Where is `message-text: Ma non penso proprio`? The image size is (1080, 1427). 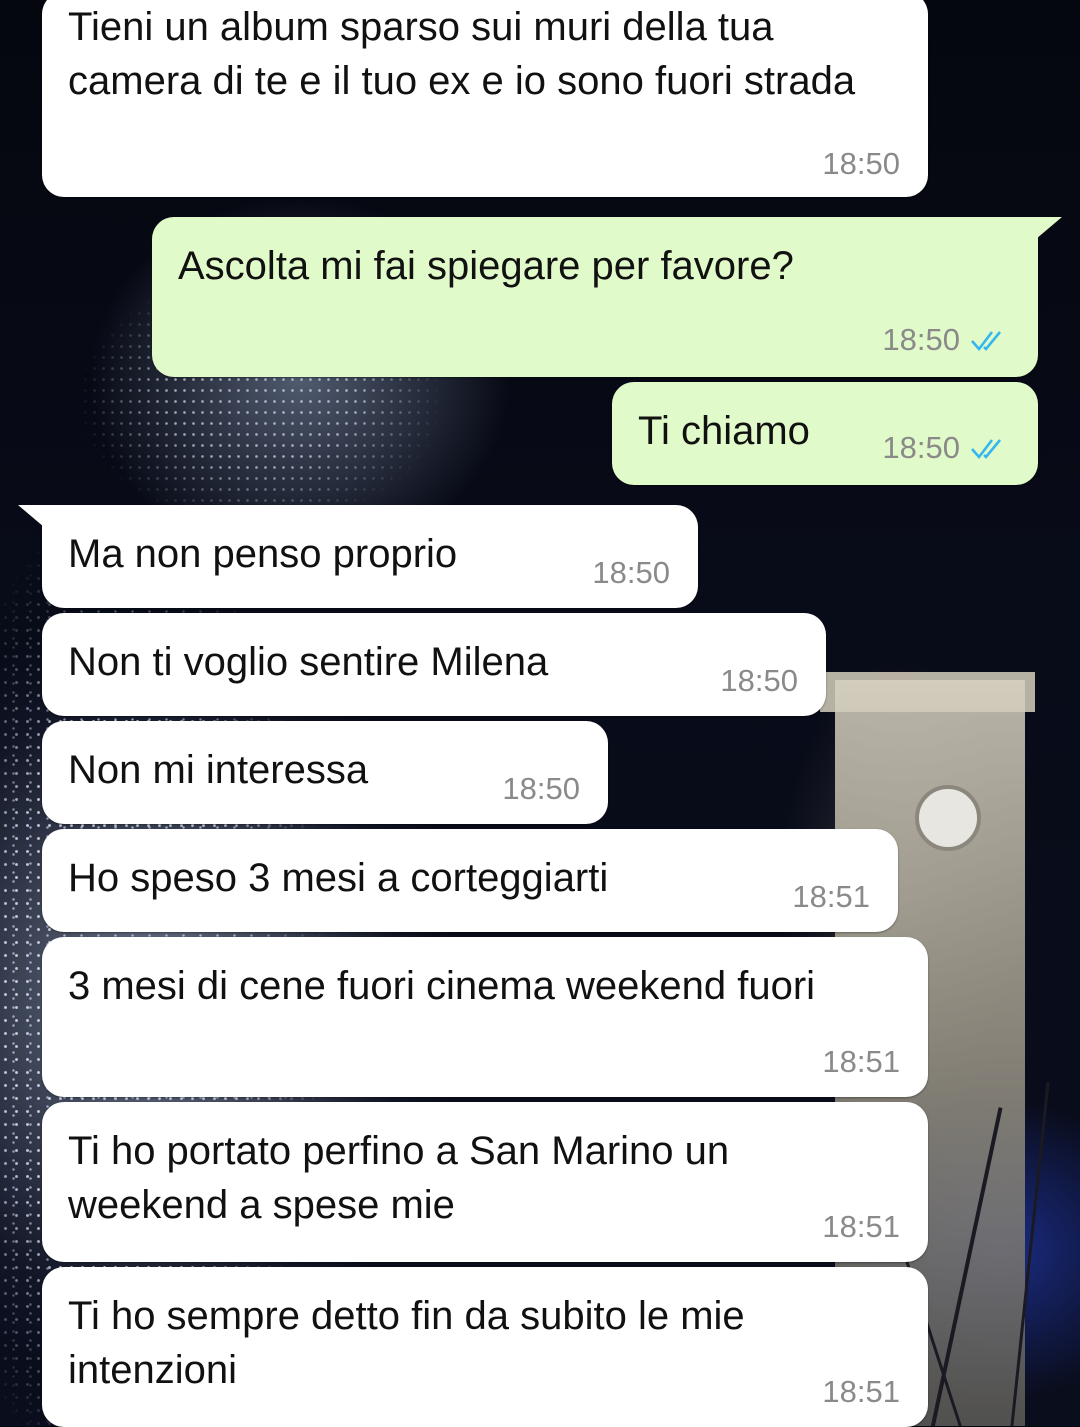
message-text: Ma non penso proprio is located at coordinates (263, 554).